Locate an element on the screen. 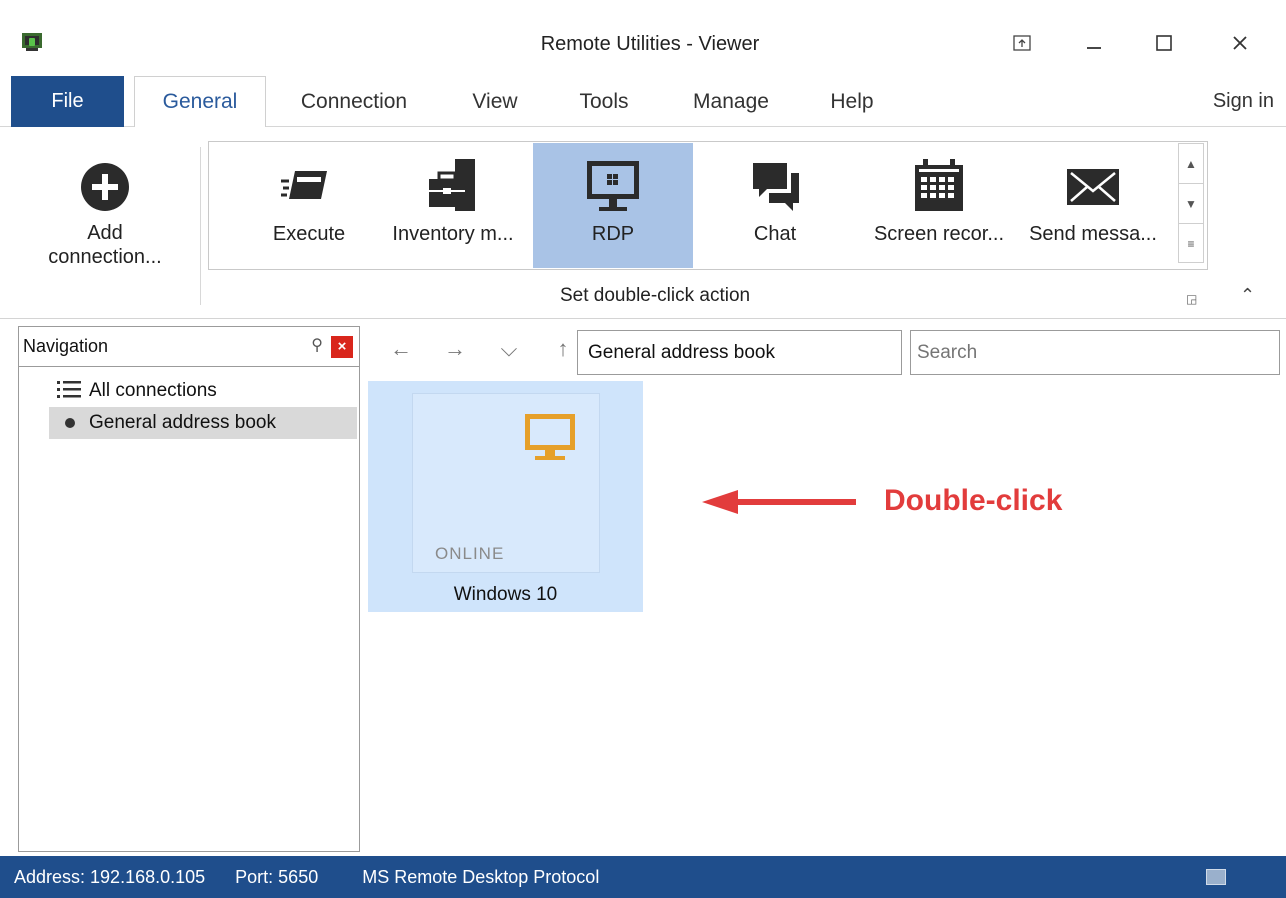  monitor-icon is located at coordinates (550, 437).